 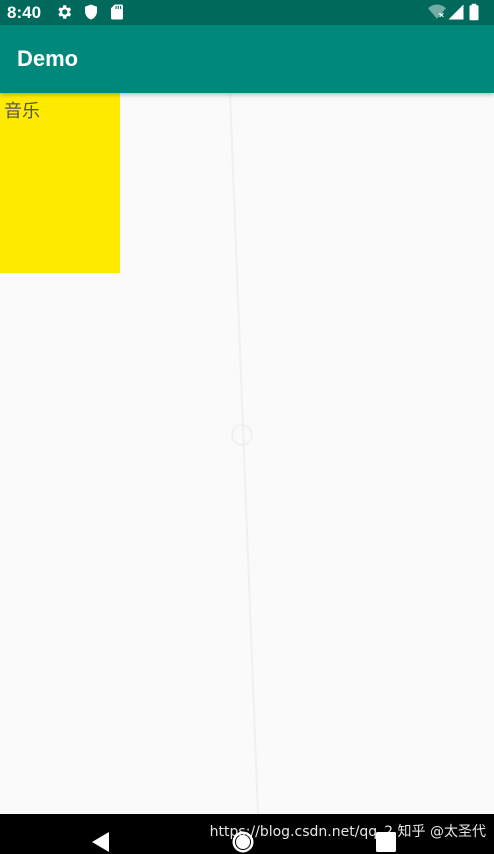 I want to click on music-box: 音乐, so click(x=60, y=183).